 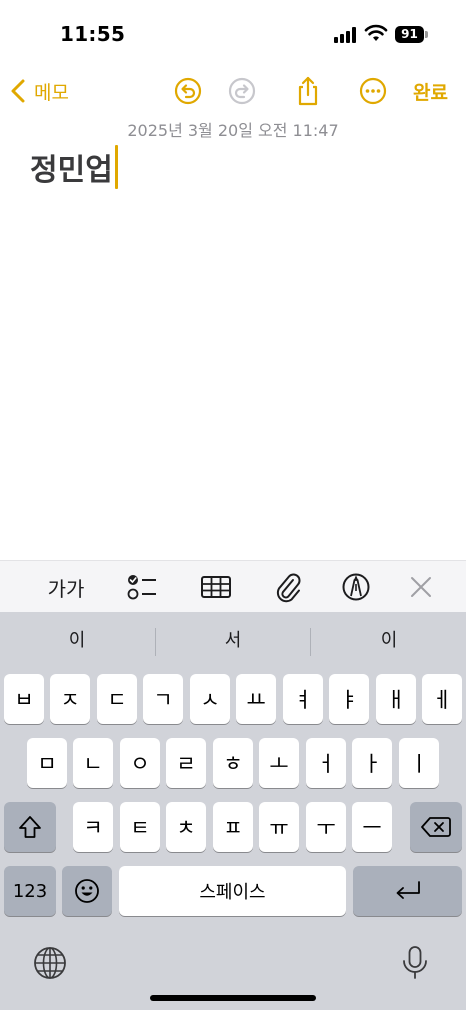 What do you see at coordinates (233, 130) in the screenshot?
I see `note-date: 2025년 3월 20일 오전 11:47` at bounding box center [233, 130].